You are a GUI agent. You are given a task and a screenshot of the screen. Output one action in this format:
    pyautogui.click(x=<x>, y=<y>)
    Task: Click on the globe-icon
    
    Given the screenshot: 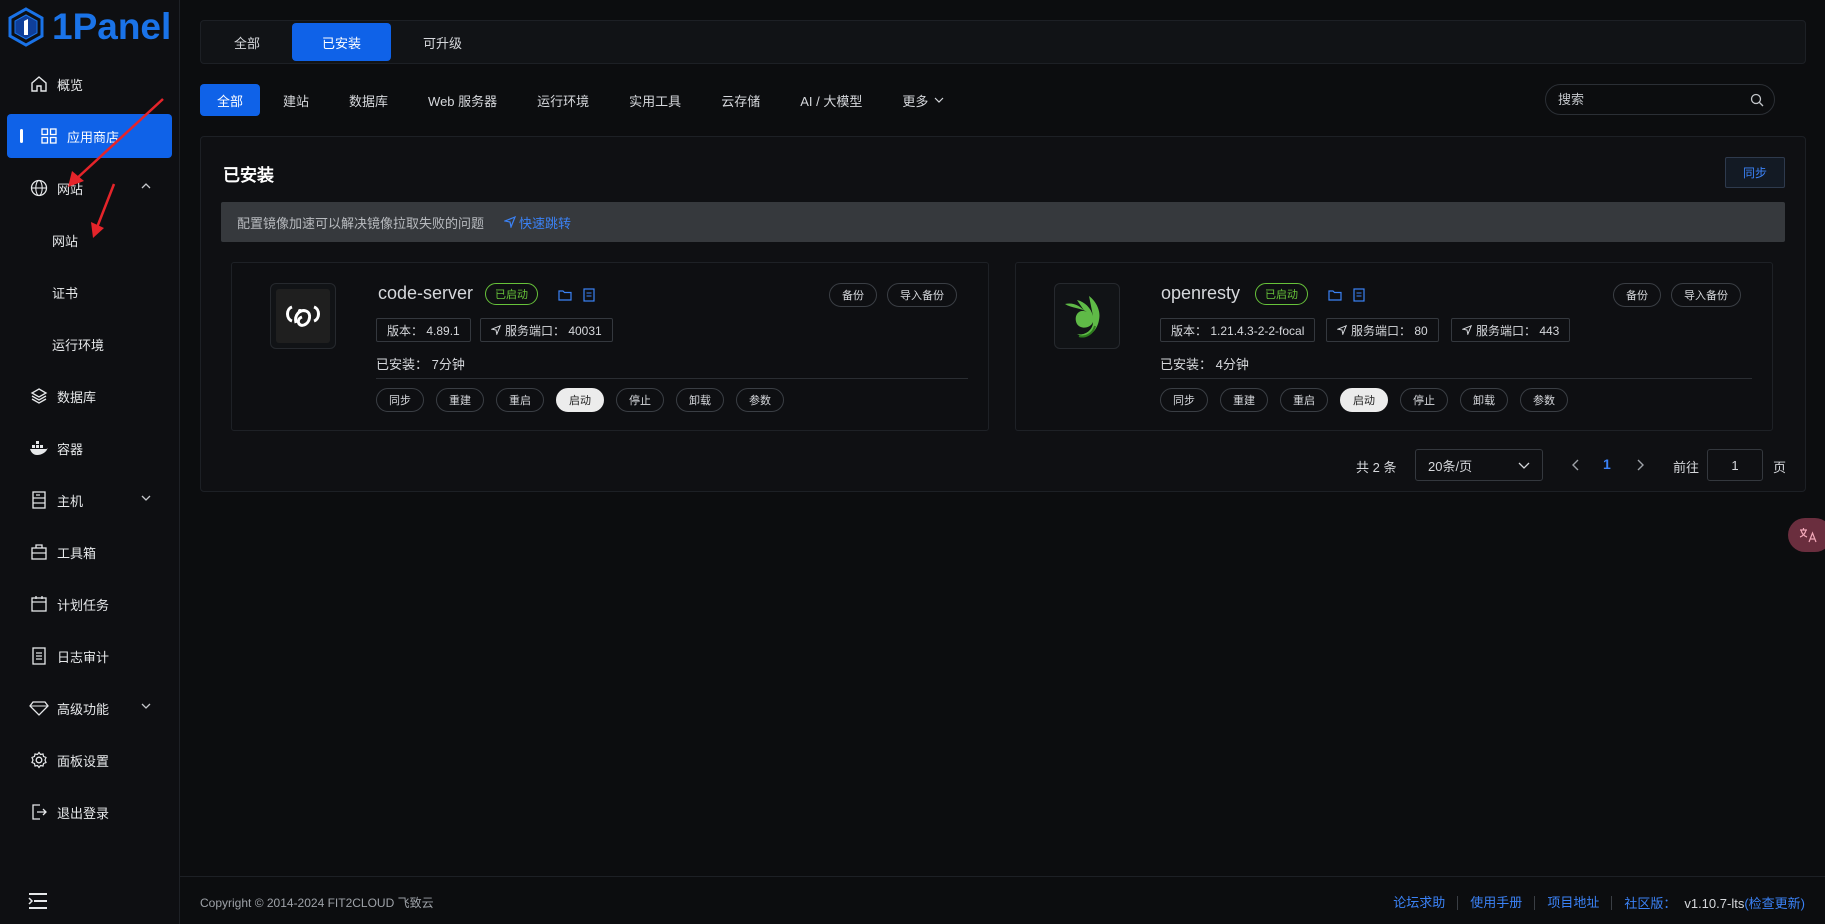 What is the action you would take?
    pyautogui.click(x=39, y=188)
    